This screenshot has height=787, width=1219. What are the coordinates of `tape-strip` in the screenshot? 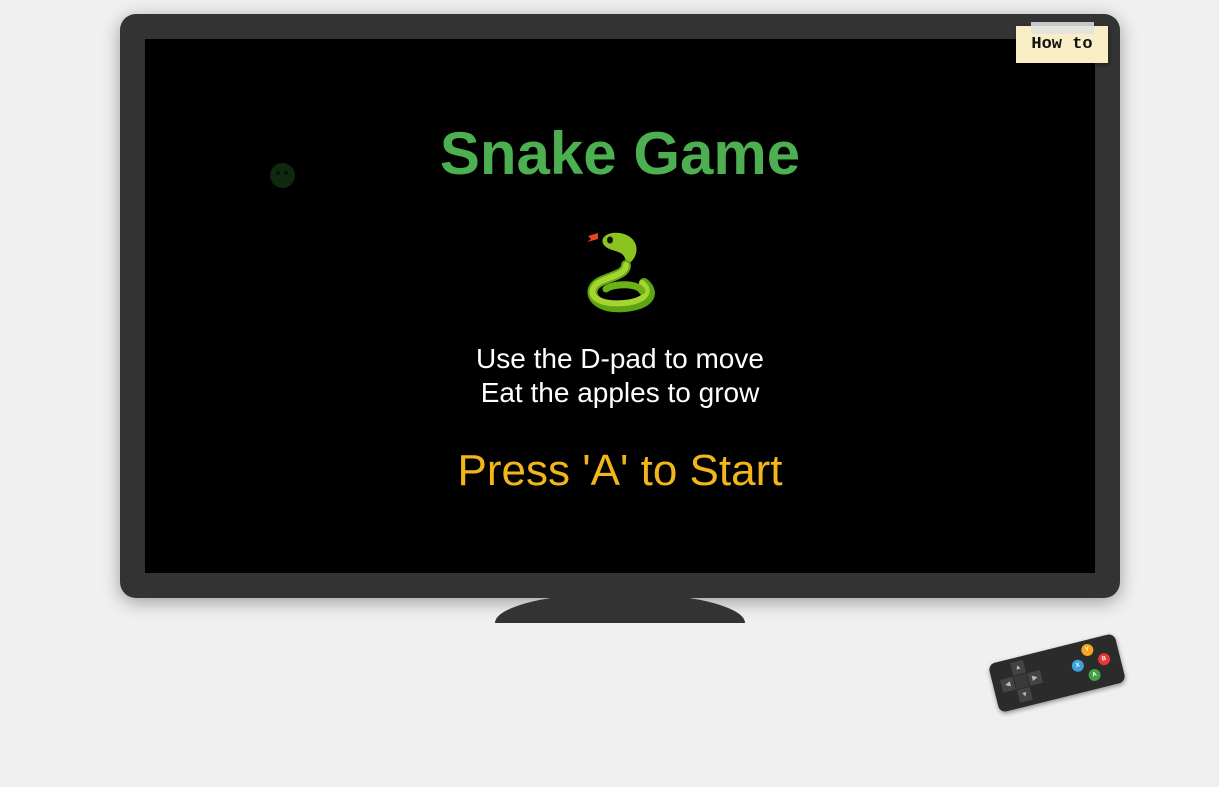 It's located at (1062, 28).